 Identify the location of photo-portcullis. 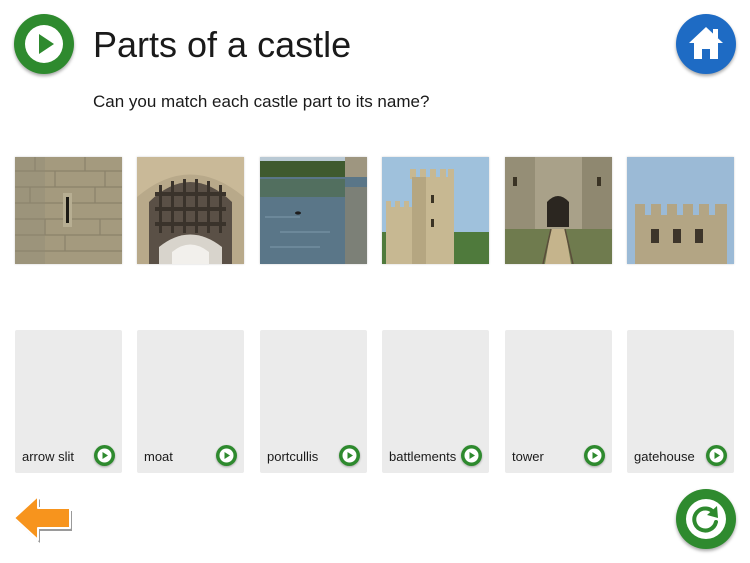
(190, 210).